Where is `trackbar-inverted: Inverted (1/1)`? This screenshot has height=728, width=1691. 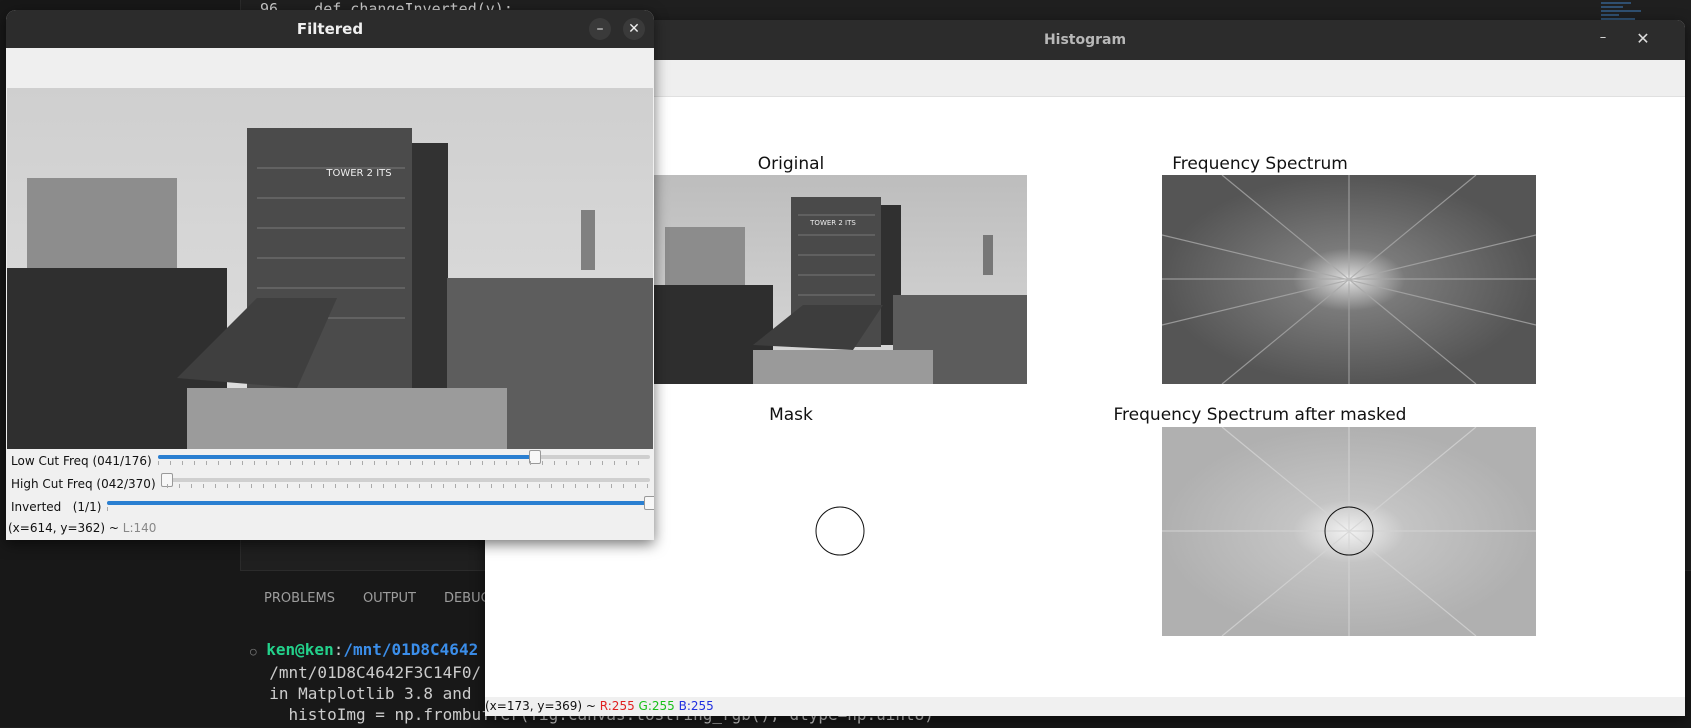 trackbar-inverted: Inverted (1/1) is located at coordinates (330, 507).